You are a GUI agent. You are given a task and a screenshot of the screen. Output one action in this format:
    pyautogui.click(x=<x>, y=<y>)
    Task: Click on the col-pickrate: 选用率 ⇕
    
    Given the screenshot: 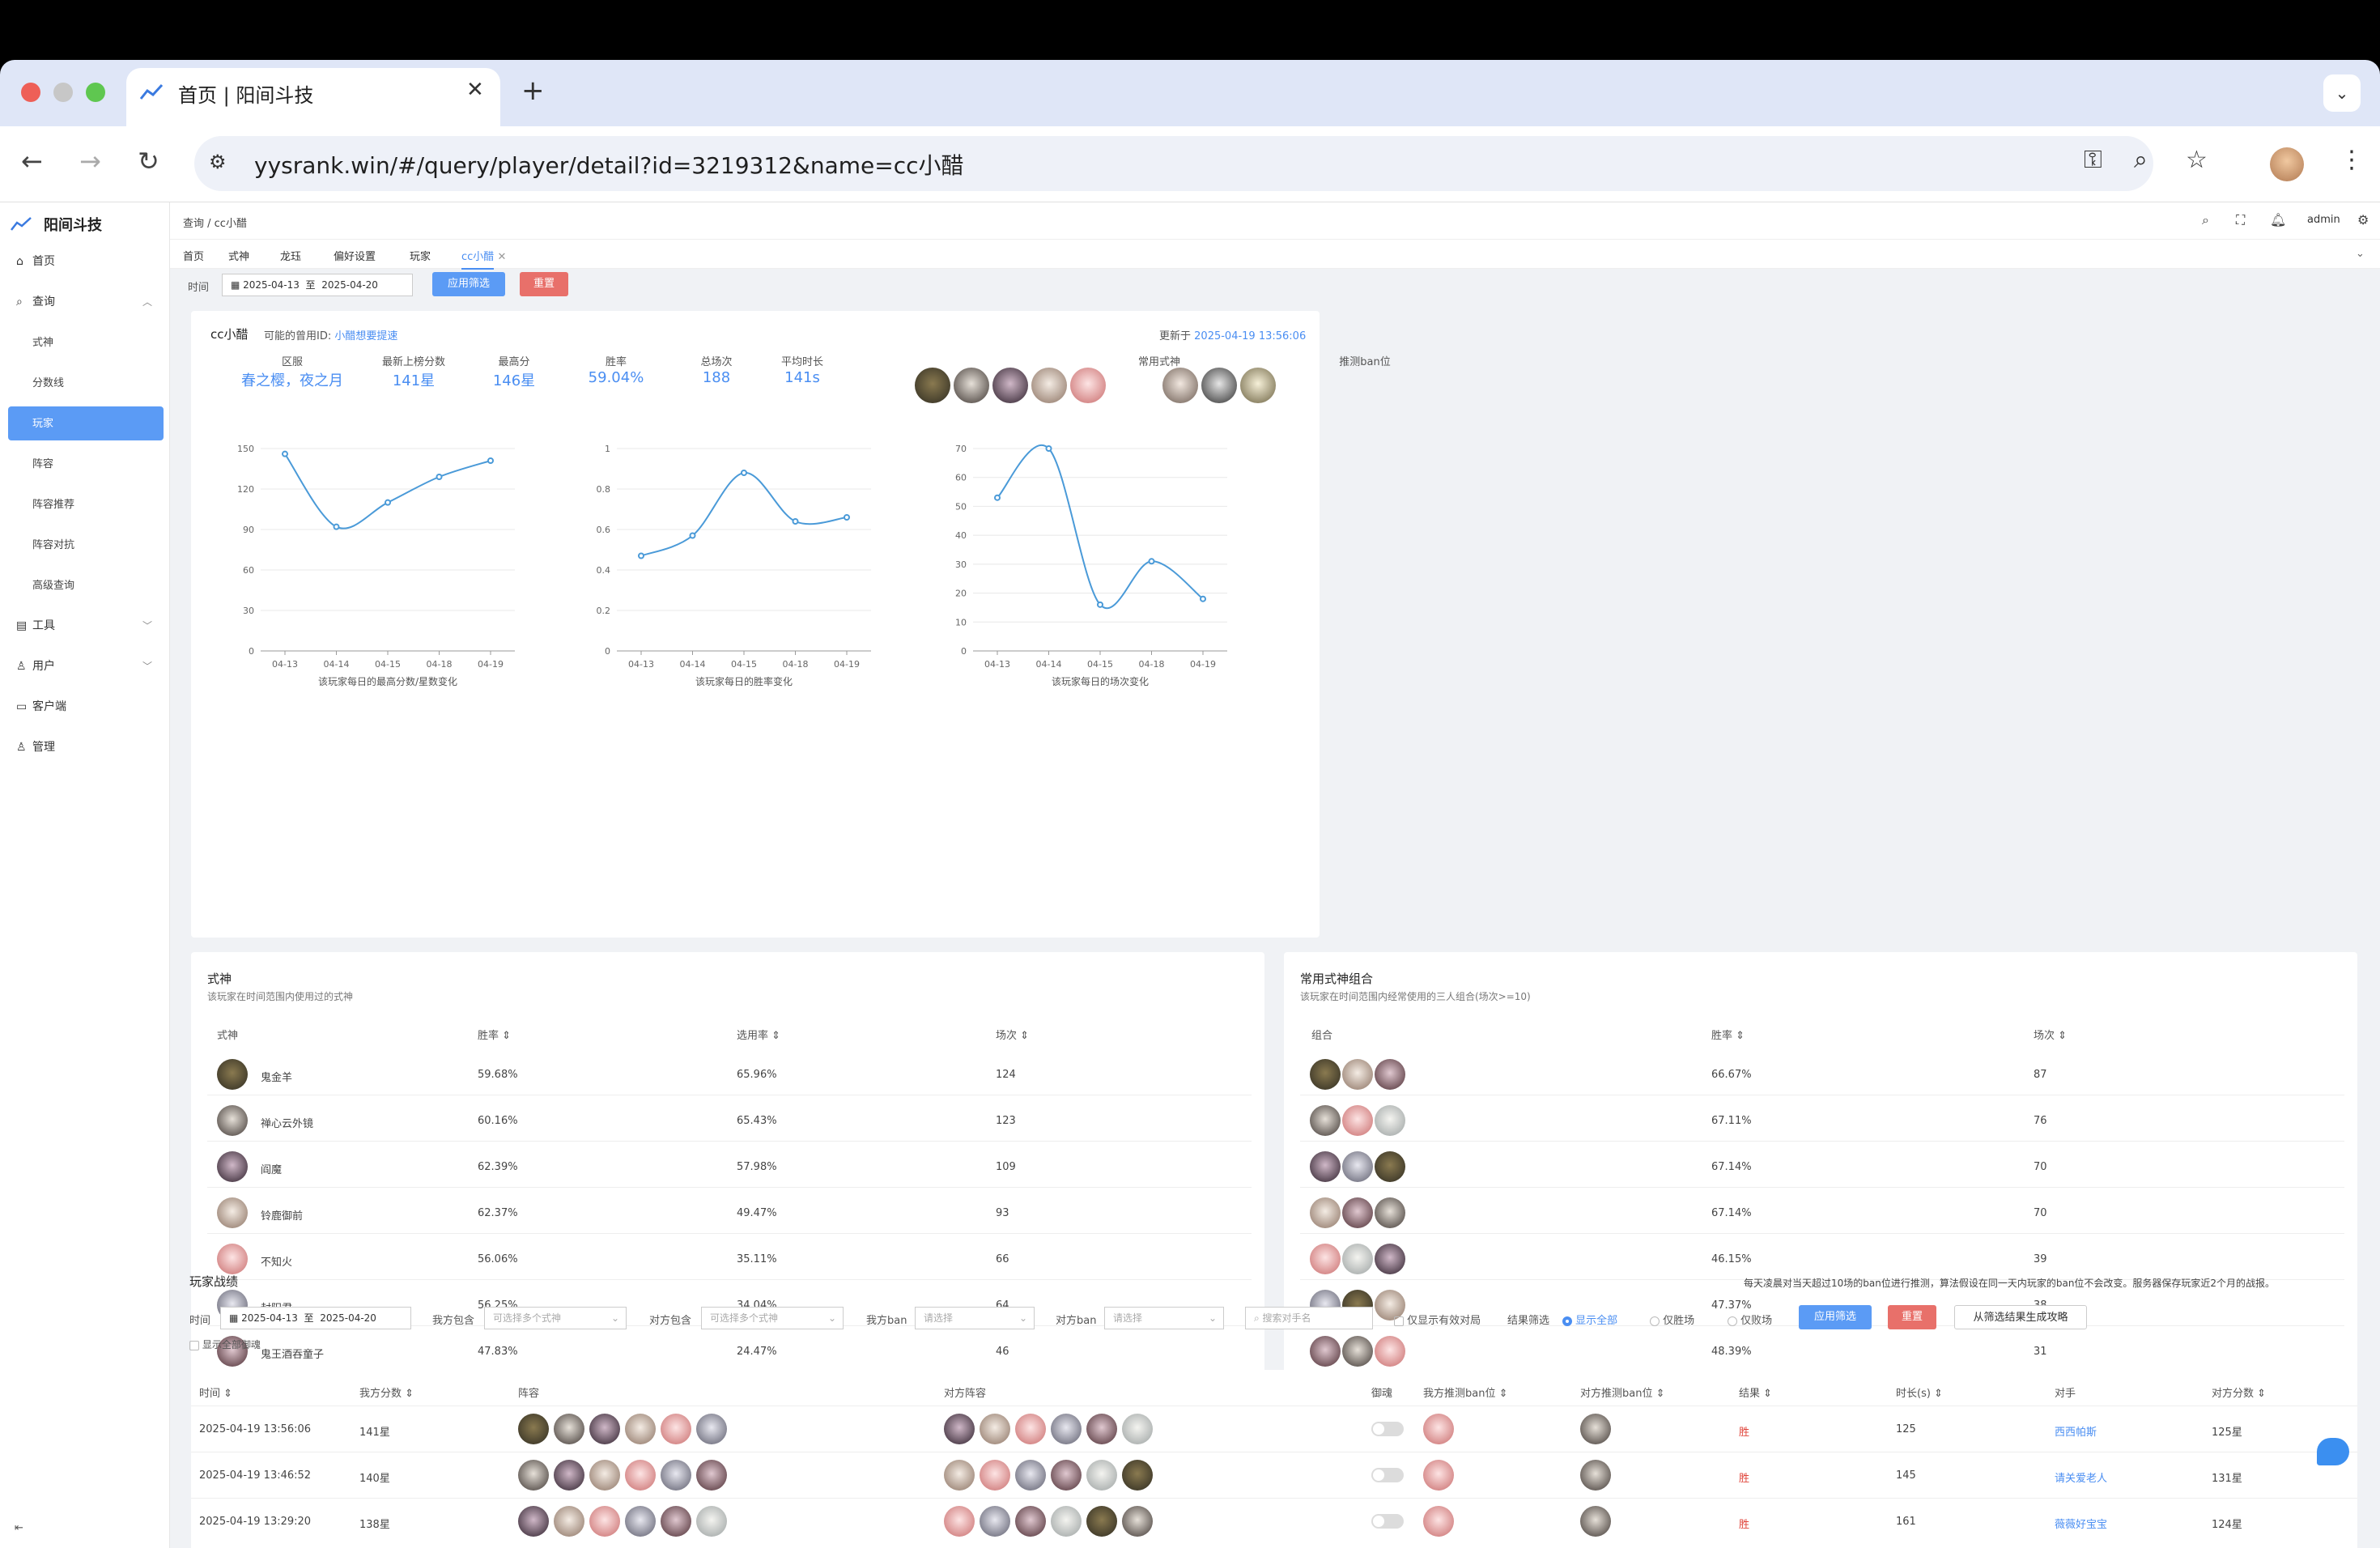 What is the action you would take?
    pyautogui.click(x=758, y=1034)
    